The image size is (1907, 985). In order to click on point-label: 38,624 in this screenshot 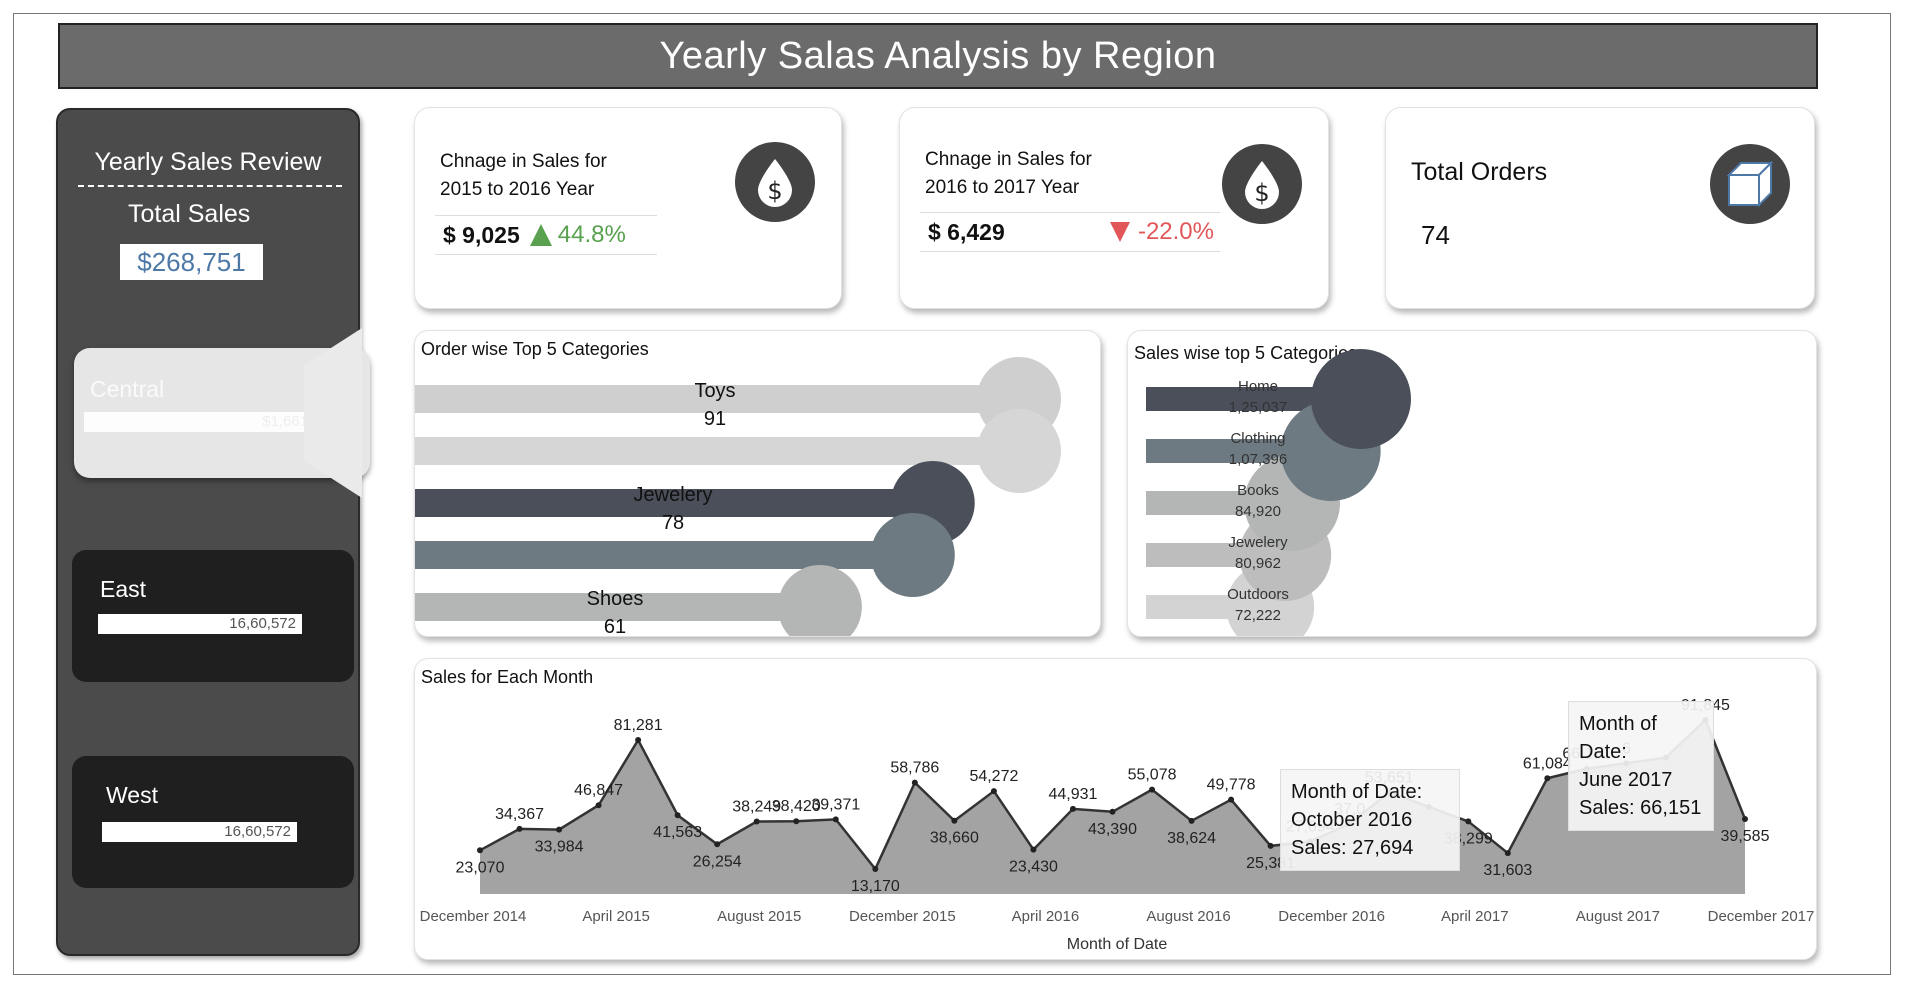, I will do `click(1191, 838)`.